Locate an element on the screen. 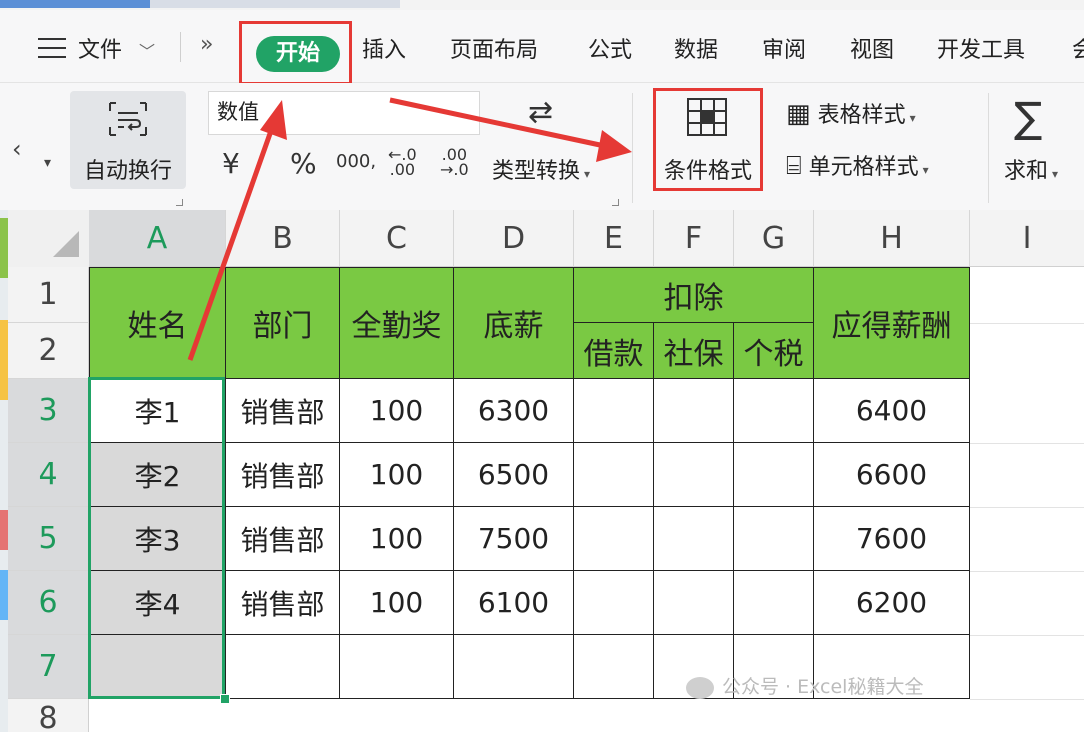 This screenshot has height=739, width=1084. cell-c6: 100 is located at coordinates (397, 603).